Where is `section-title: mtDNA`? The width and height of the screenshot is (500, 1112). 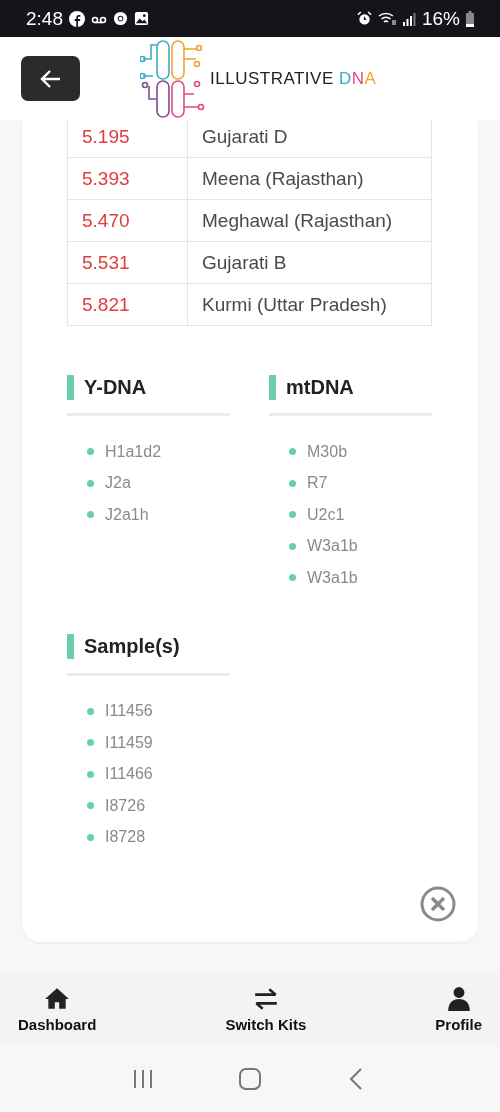 section-title: mtDNA is located at coordinates (320, 387).